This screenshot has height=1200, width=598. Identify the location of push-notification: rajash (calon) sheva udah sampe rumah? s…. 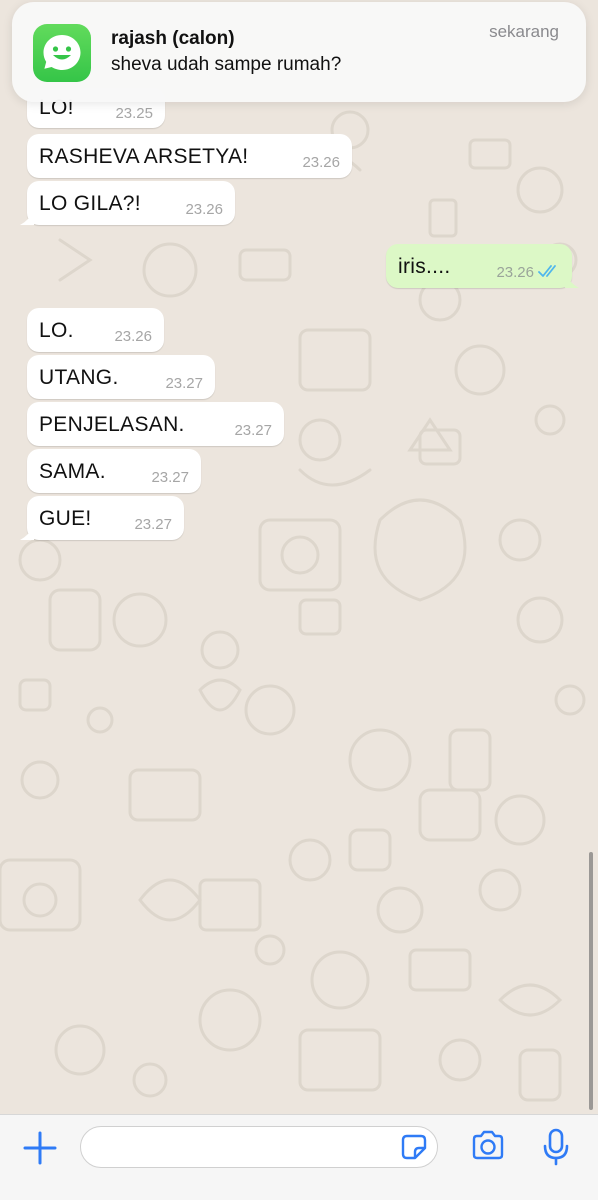
(299, 52).